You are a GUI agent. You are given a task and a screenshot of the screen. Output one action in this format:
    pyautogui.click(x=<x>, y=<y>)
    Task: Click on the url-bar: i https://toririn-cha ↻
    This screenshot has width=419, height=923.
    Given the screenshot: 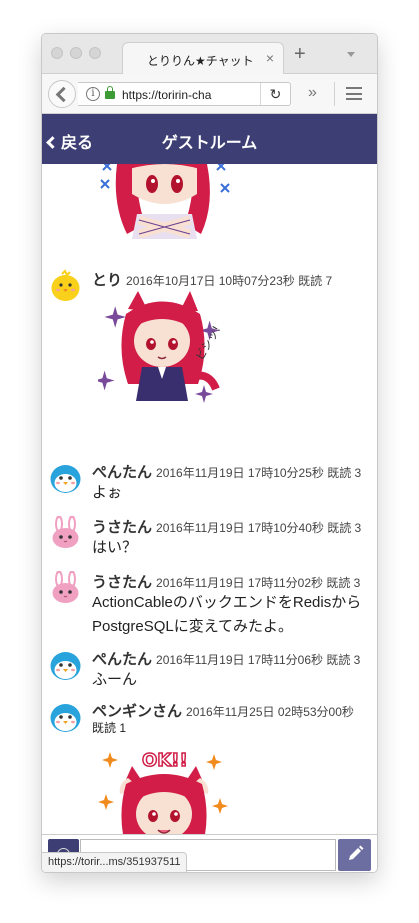 What is the action you would take?
    pyautogui.click(x=184, y=94)
    